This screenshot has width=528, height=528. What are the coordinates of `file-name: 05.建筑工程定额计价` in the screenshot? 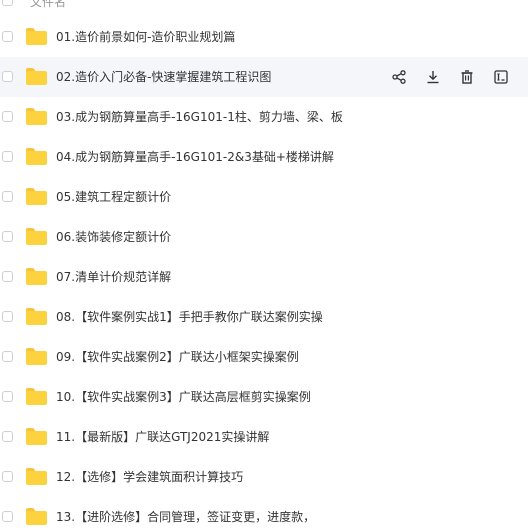 It's located at (113, 197).